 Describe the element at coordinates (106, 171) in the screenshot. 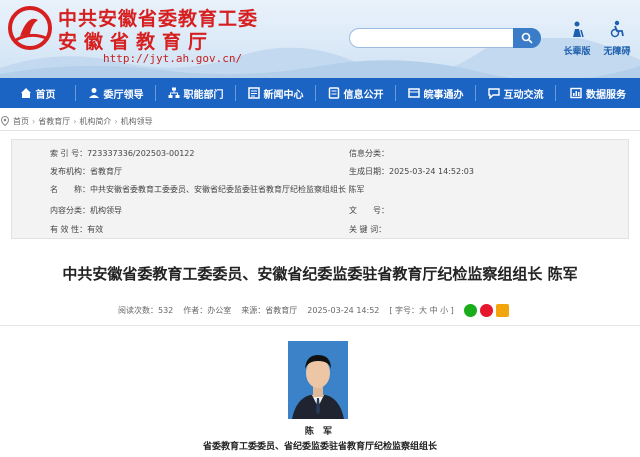

I see `meta-value: 省教育厅` at that location.